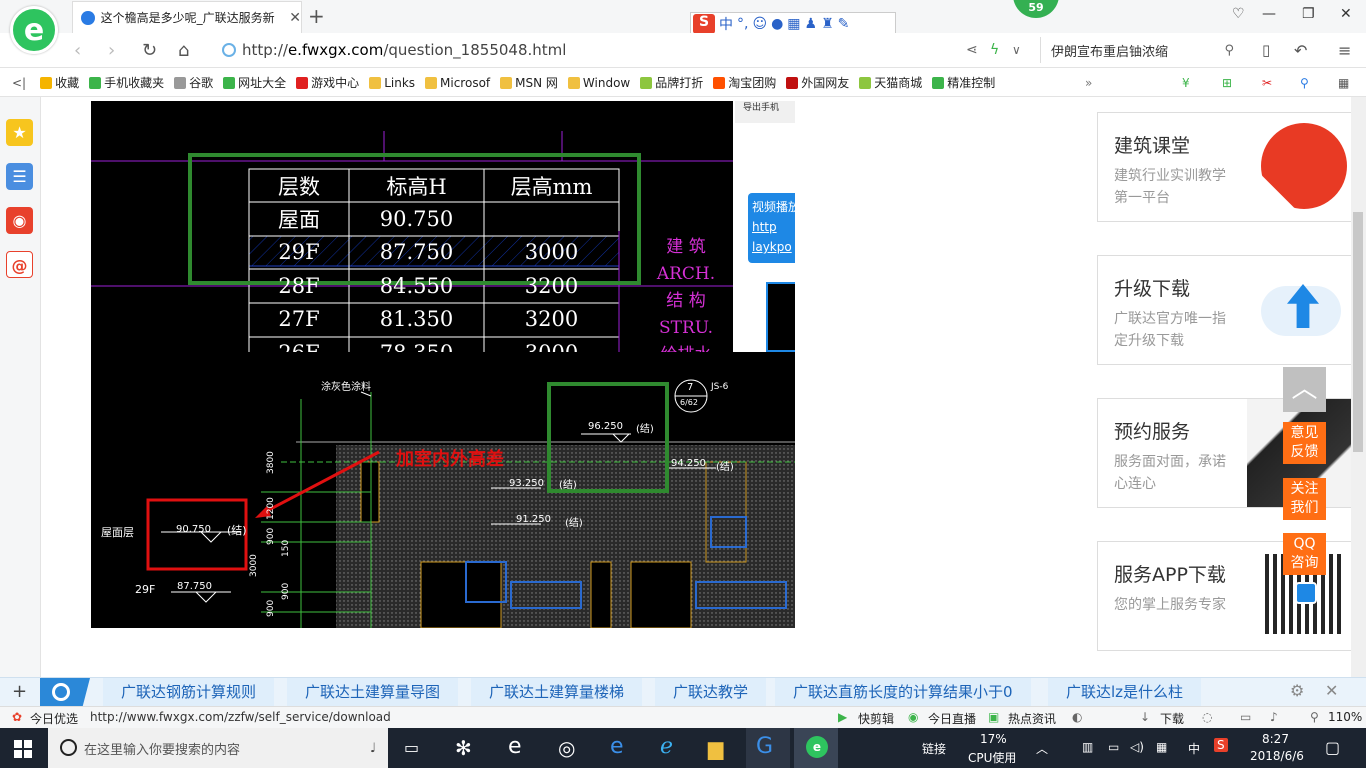 Image resolution: width=1366 pixels, height=768 pixels. What do you see at coordinates (1238, 14) in the screenshot?
I see `skin-icon: ♡` at bounding box center [1238, 14].